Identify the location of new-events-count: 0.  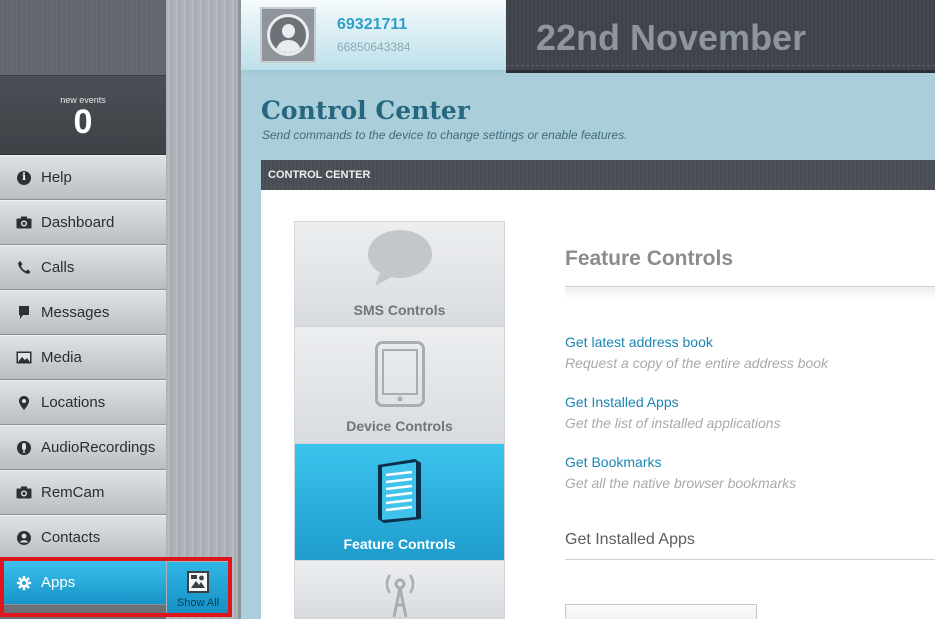
(83, 122).